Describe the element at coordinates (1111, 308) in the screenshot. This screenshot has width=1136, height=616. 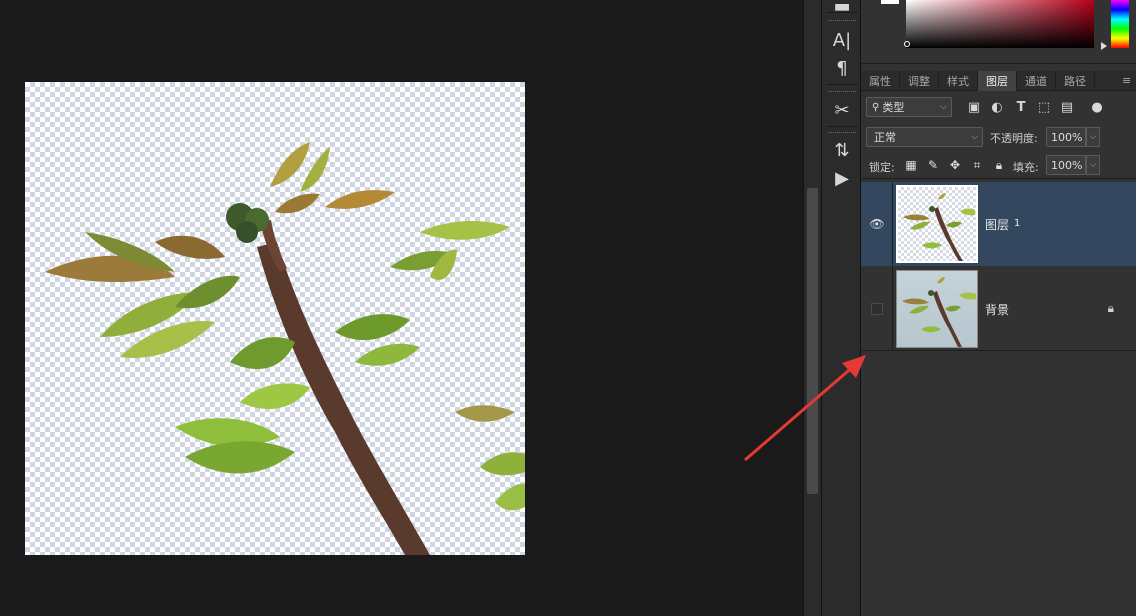
I see `lock-icon: 🔒︎` at that location.